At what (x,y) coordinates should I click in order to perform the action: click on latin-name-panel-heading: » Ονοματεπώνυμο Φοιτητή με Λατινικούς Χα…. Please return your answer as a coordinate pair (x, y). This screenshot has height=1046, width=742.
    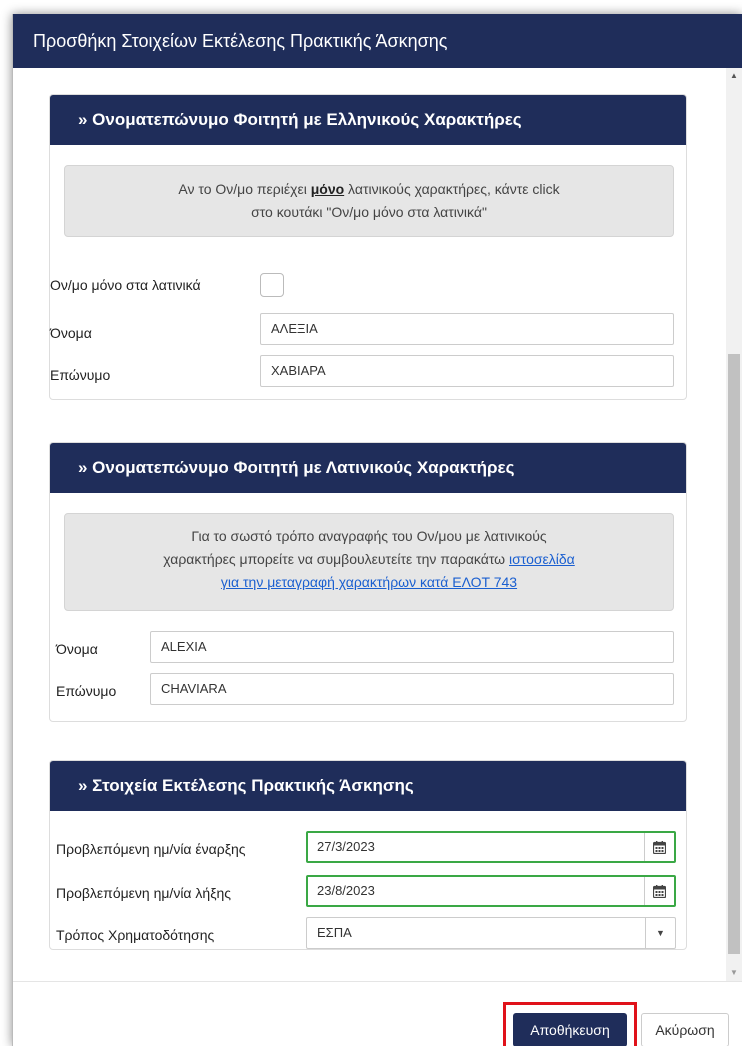
    Looking at the image, I should click on (368, 468).